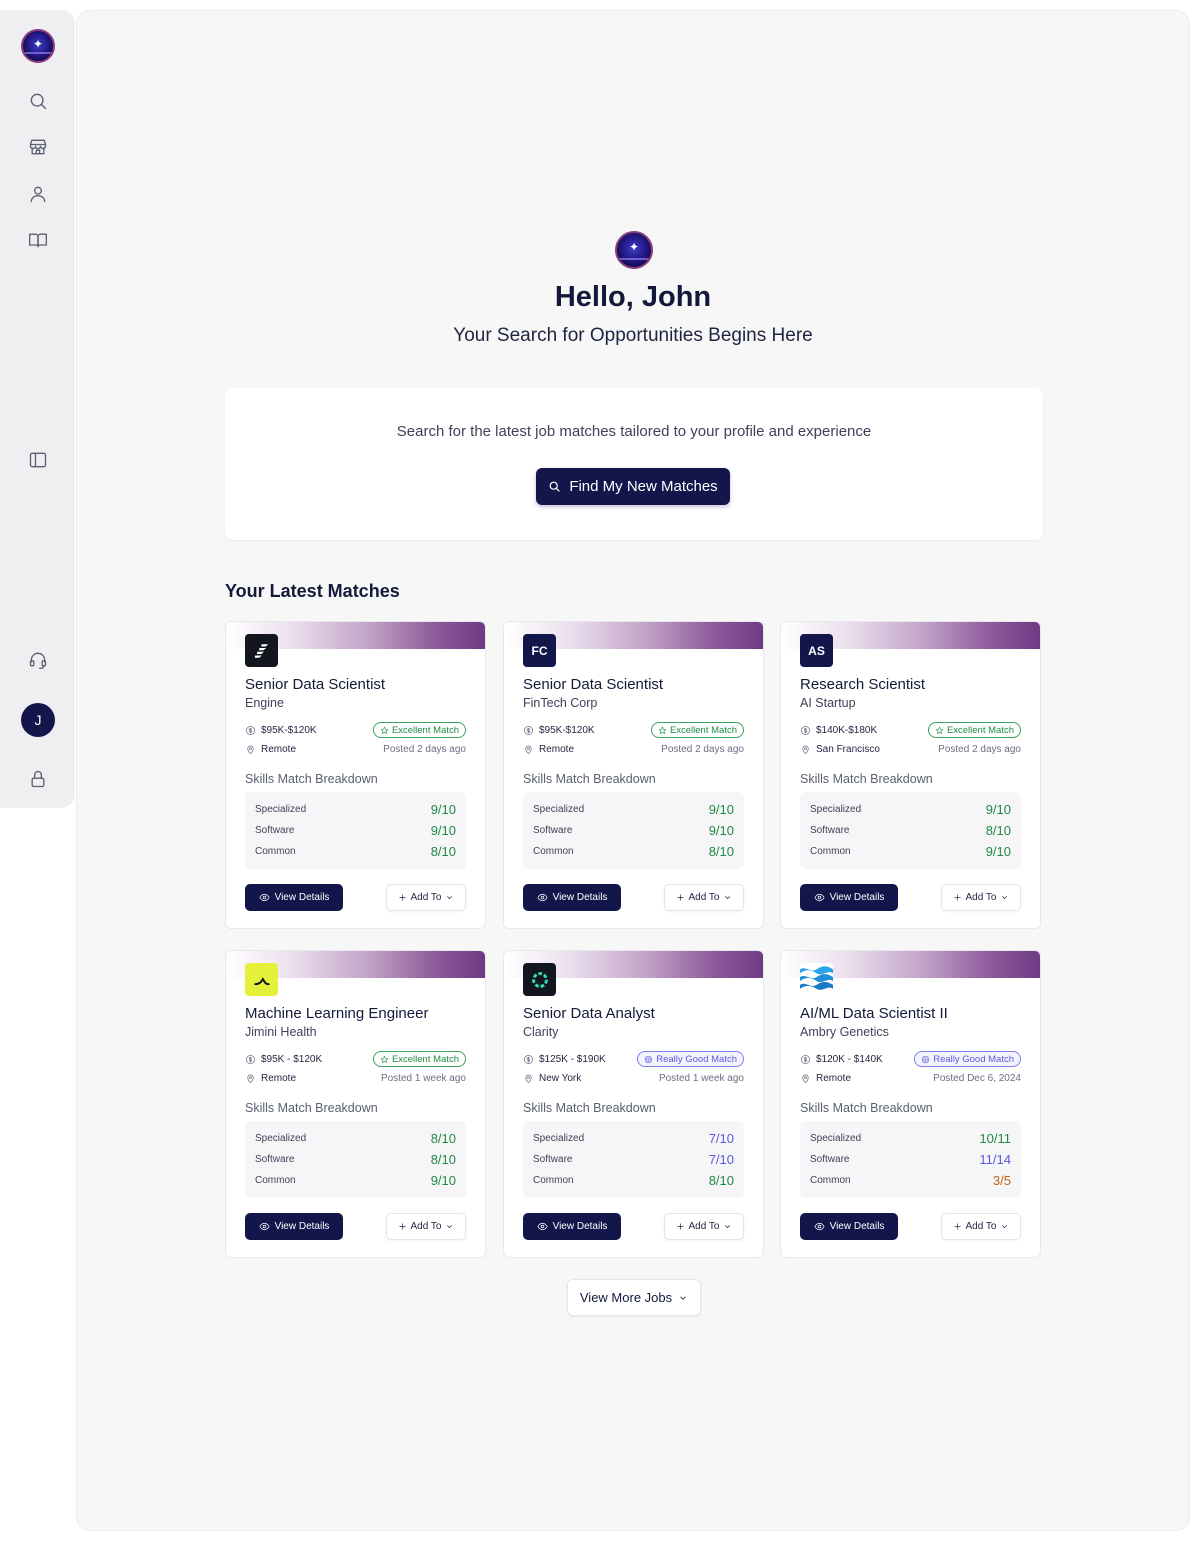 This screenshot has width=1200, height=1541. I want to click on company-name: Clarity, so click(541, 1032).